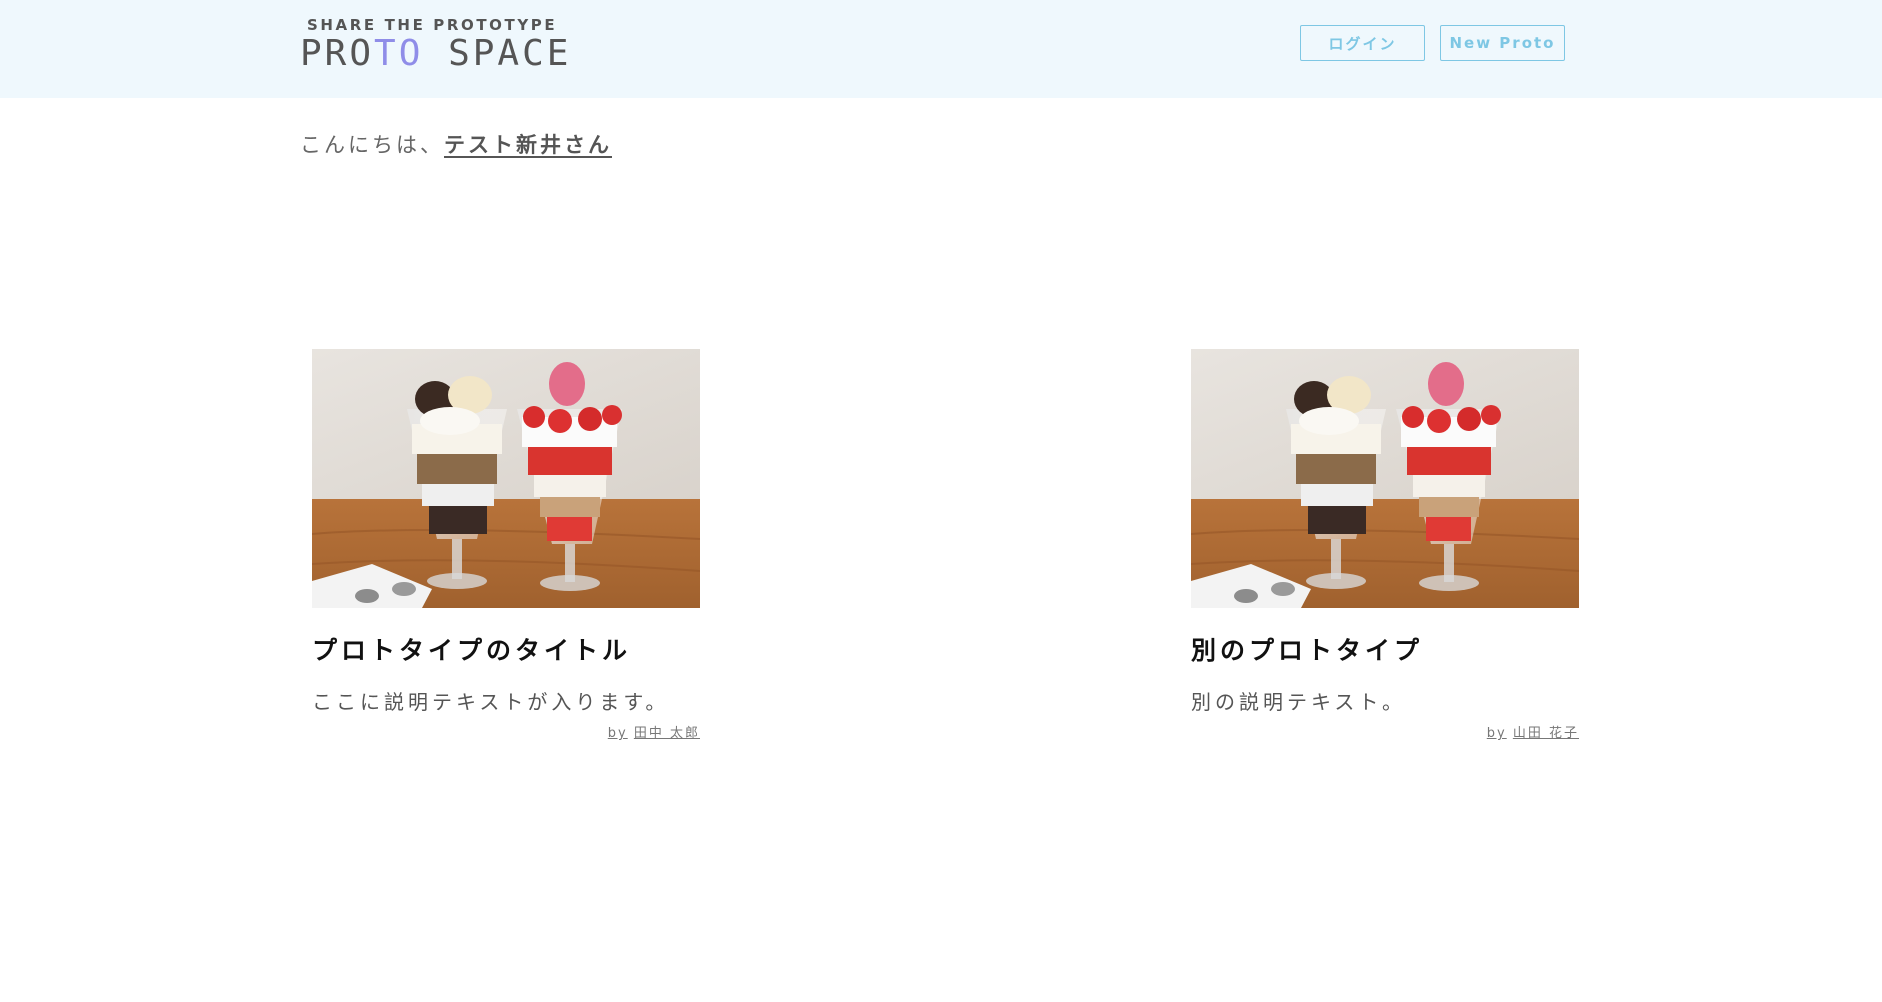 The image size is (1882, 1002). I want to click on logo-wordmark-accent: TO, so click(399, 53).